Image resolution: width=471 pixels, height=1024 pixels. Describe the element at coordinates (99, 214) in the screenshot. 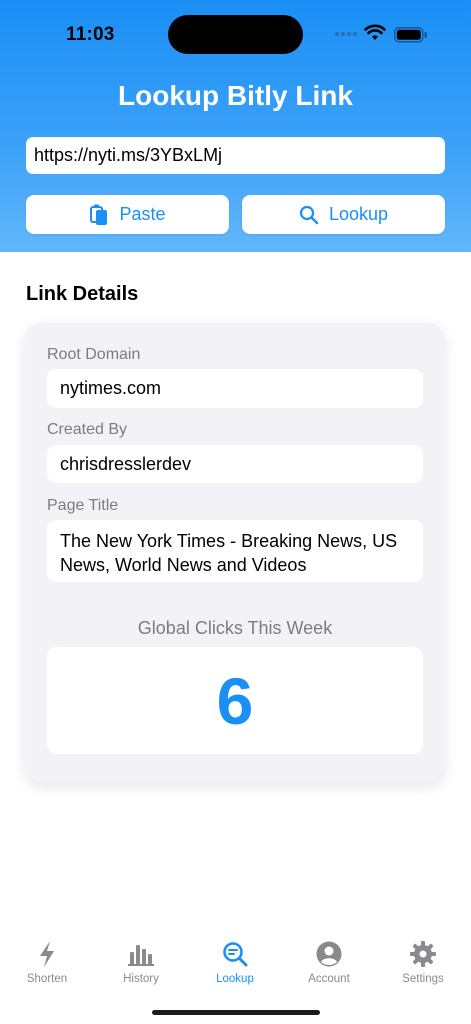

I see `paste-icon` at that location.